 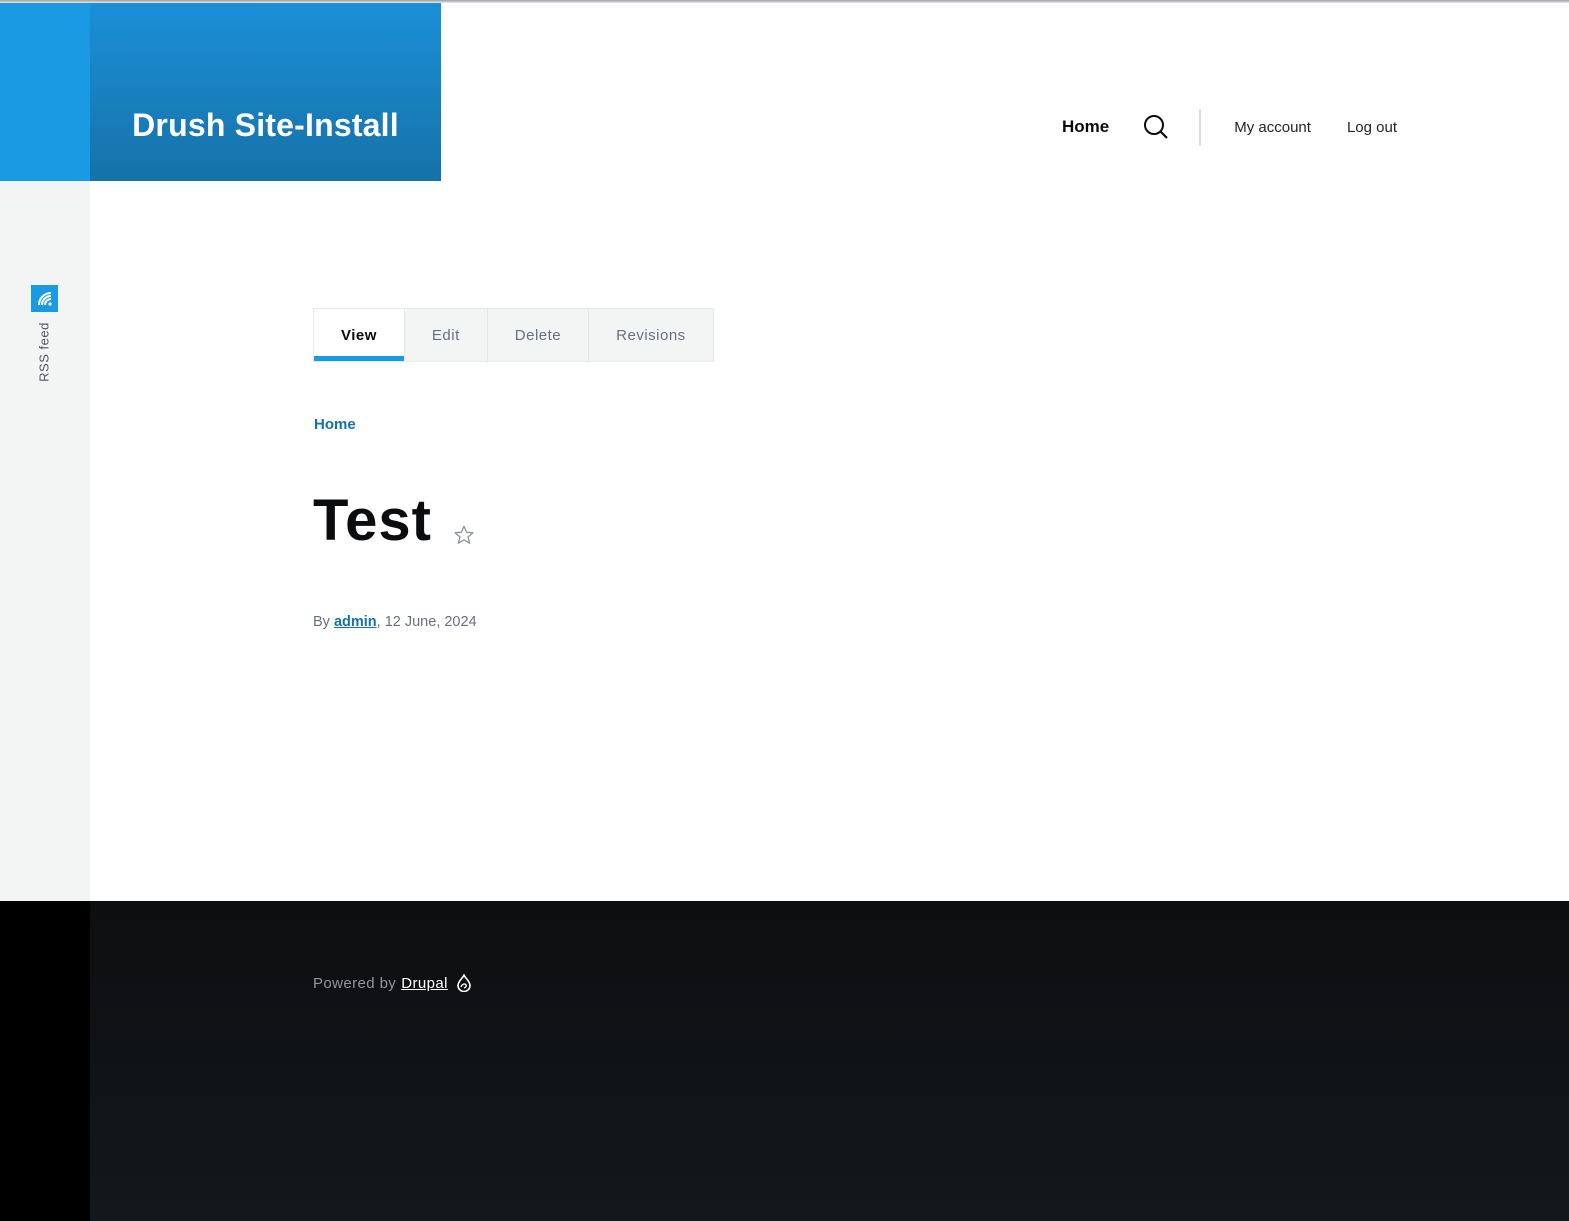 What do you see at coordinates (45, 90) in the screenshot?
I see `social-bar-top` at bounding box center [45, 90].